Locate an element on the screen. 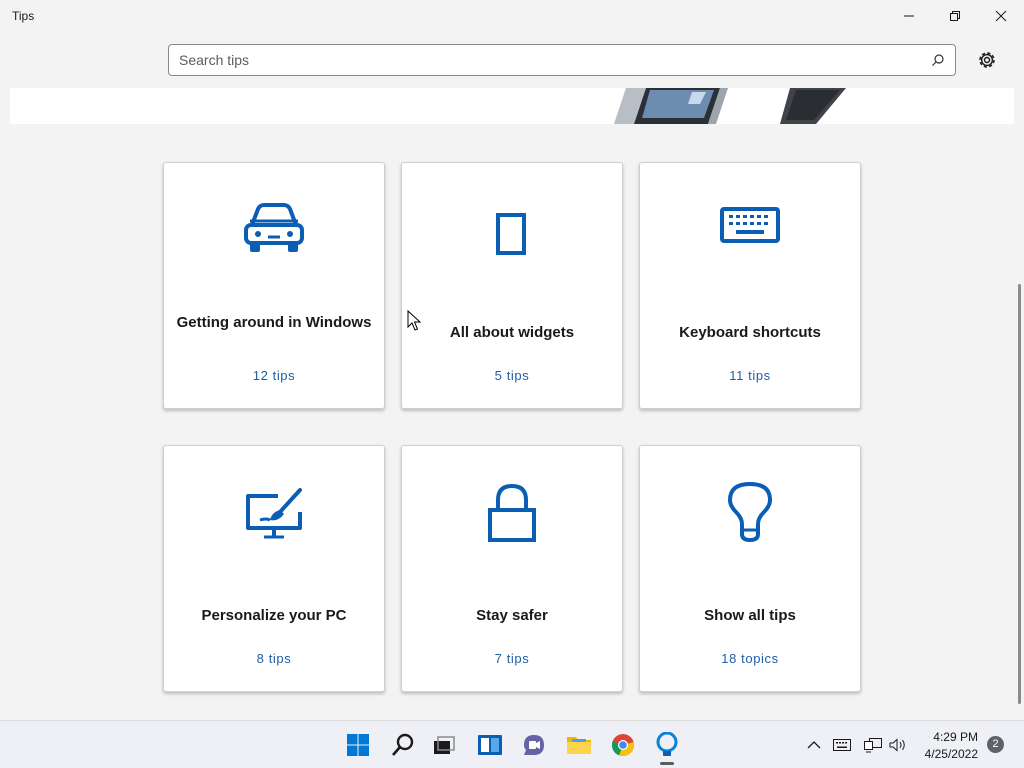  card-title: Keyboard shortcuts is located at coordinates (750, 332).